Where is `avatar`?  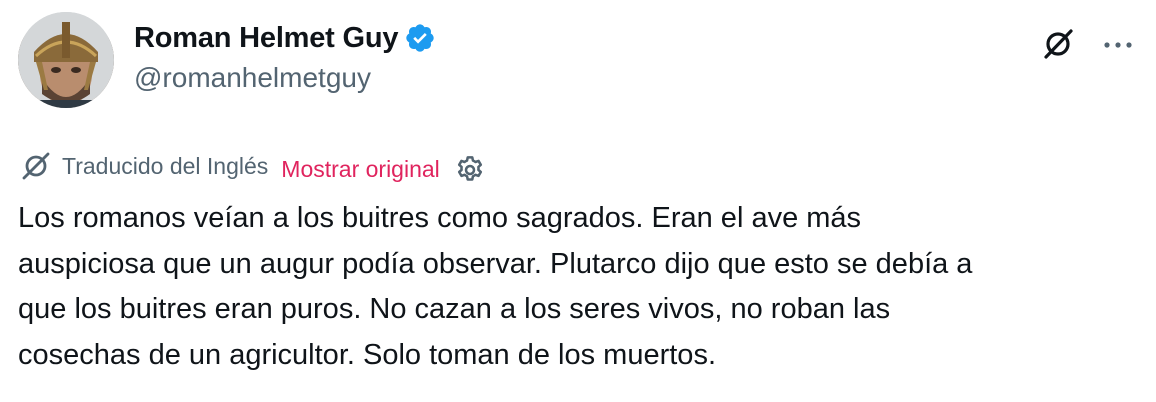
avatar is located at coordinates (66, 60).